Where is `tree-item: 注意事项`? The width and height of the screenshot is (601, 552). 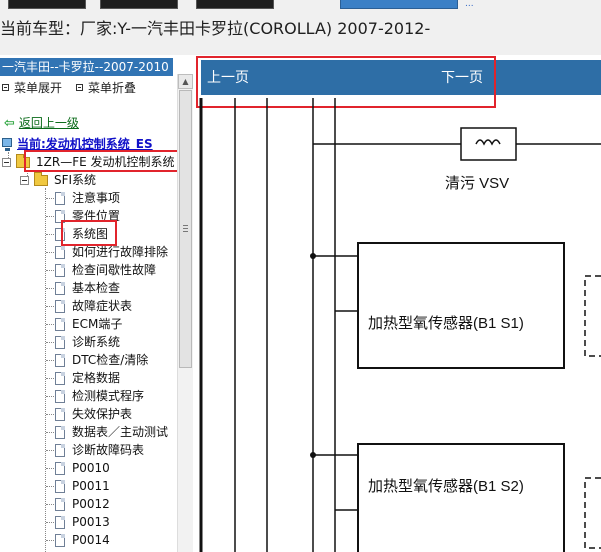
tree-item: 注意事项 is located at coordinates (80, 198).